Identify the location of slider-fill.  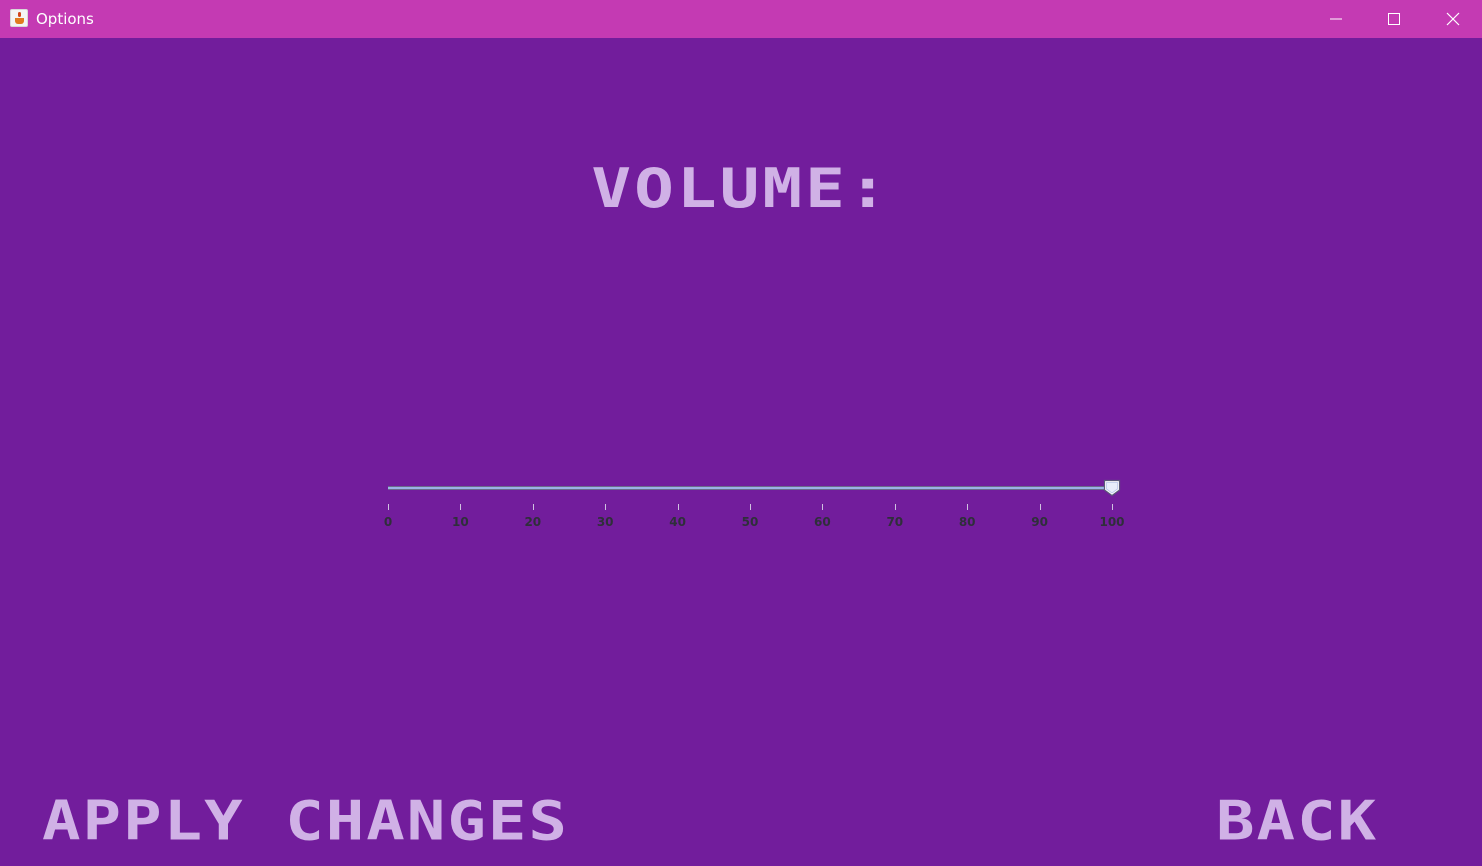
(750, 488).